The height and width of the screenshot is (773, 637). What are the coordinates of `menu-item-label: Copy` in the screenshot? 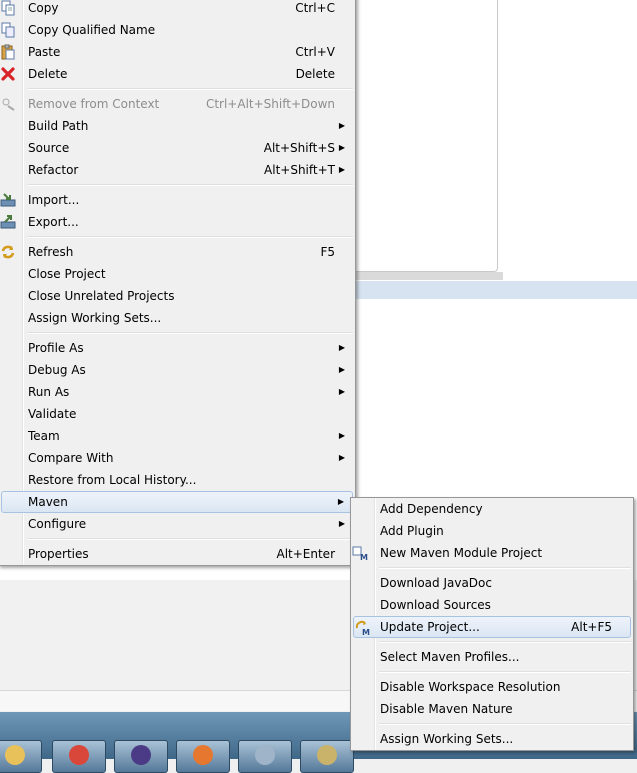 It's located at (43, 8).